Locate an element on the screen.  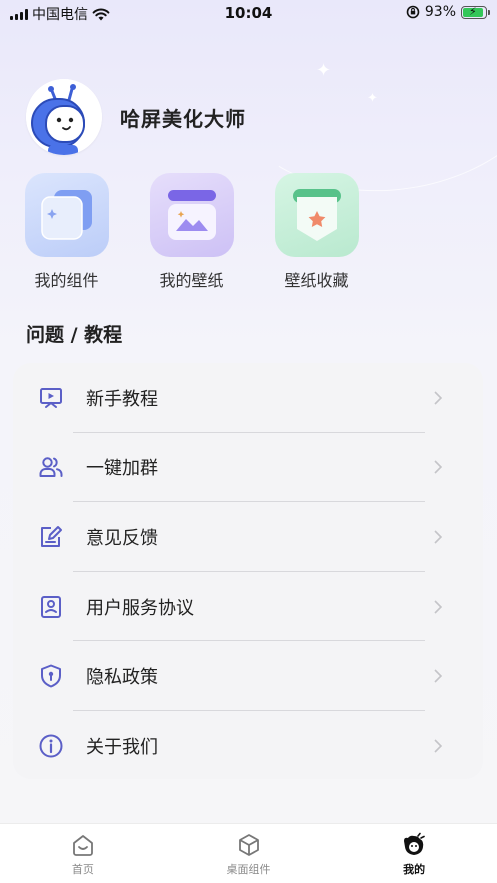
status-bar: 中国电信 10:04 93% ⚡ is located at coordinates (248, 13).